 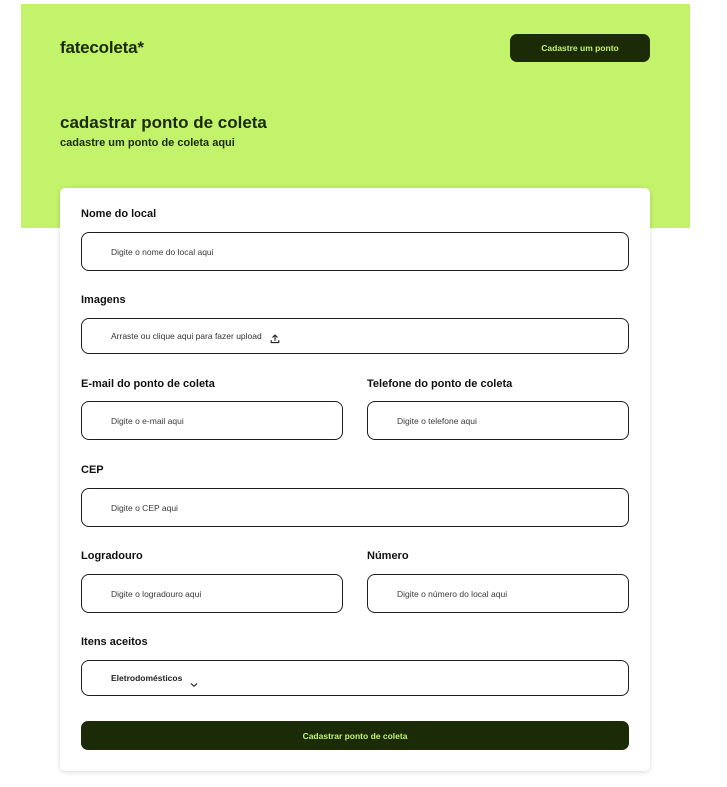 I want to click on number-input, so click(x=512, y=593).